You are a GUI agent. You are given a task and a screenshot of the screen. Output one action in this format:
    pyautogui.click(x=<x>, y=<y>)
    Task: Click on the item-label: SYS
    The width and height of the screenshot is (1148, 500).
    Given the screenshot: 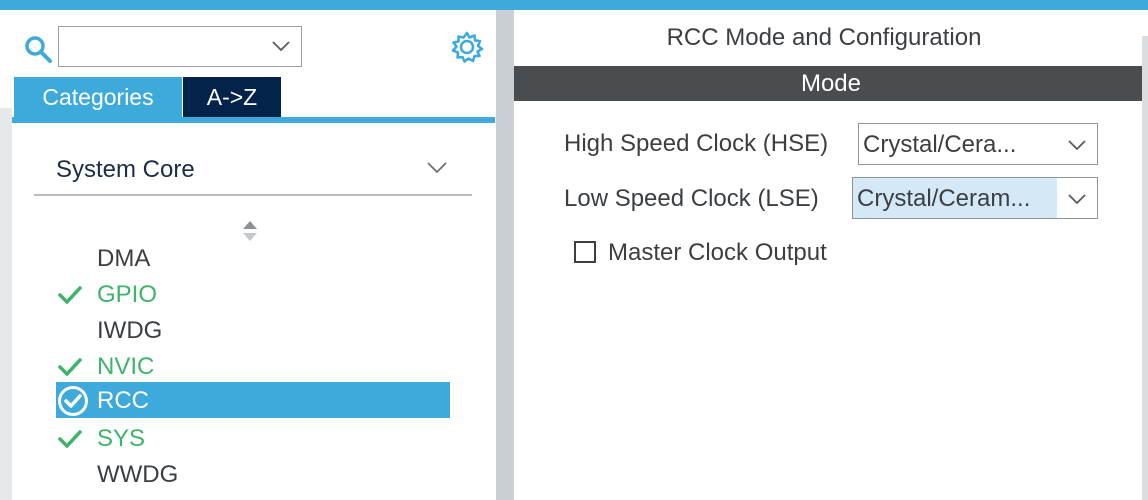 What is the action you would take?
    pyautogui.click(x=121, y=438)
    